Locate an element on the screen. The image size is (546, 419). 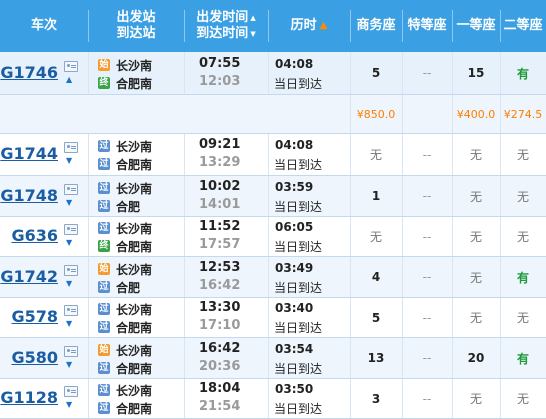
header-duration-sort: 历时 ▲ is located at coordinates (309, 26).